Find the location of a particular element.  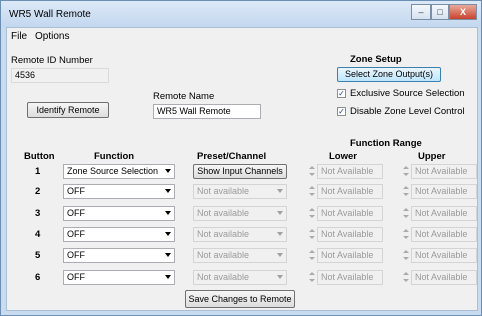

row-button-number: 3 is located at coordinates (38, 213).